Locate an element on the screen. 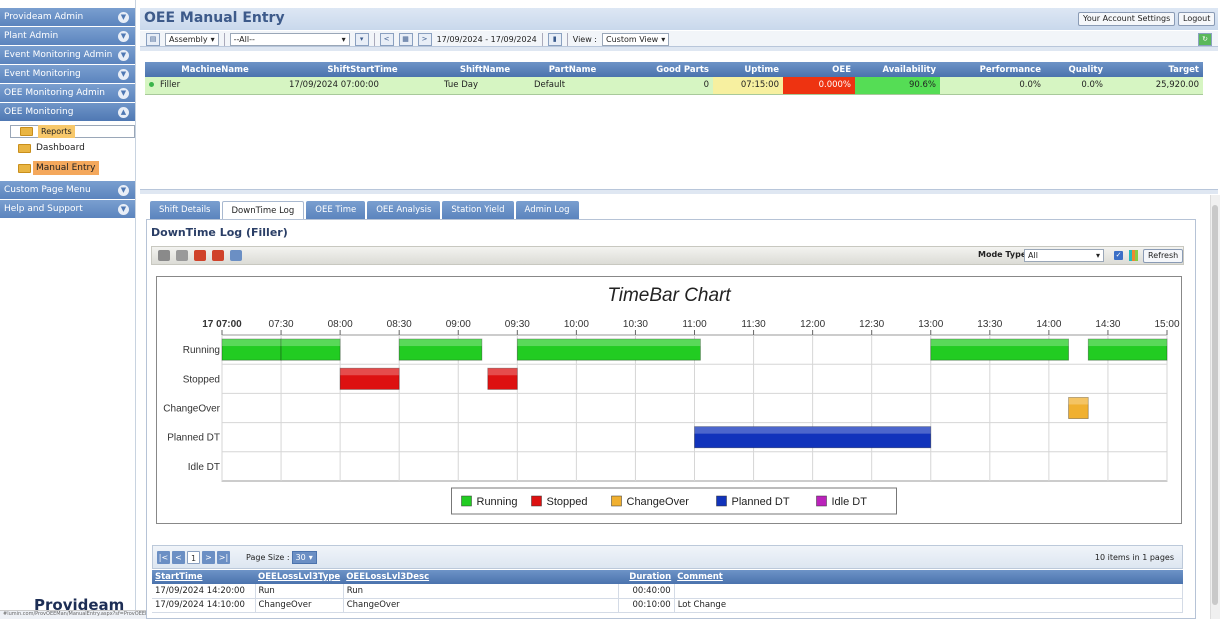 The height and width of the screenshot is (619, 1220). page-size-label: Page Size : is located at coordinates (268, 557).